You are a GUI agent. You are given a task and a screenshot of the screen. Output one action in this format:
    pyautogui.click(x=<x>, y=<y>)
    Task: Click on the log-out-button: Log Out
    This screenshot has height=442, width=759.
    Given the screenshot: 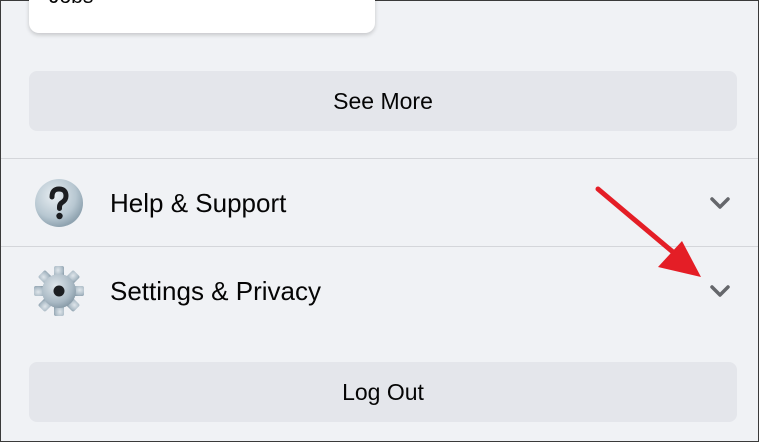 What is the action you would take?
    pyautogui.click(x=383, y=392)
    